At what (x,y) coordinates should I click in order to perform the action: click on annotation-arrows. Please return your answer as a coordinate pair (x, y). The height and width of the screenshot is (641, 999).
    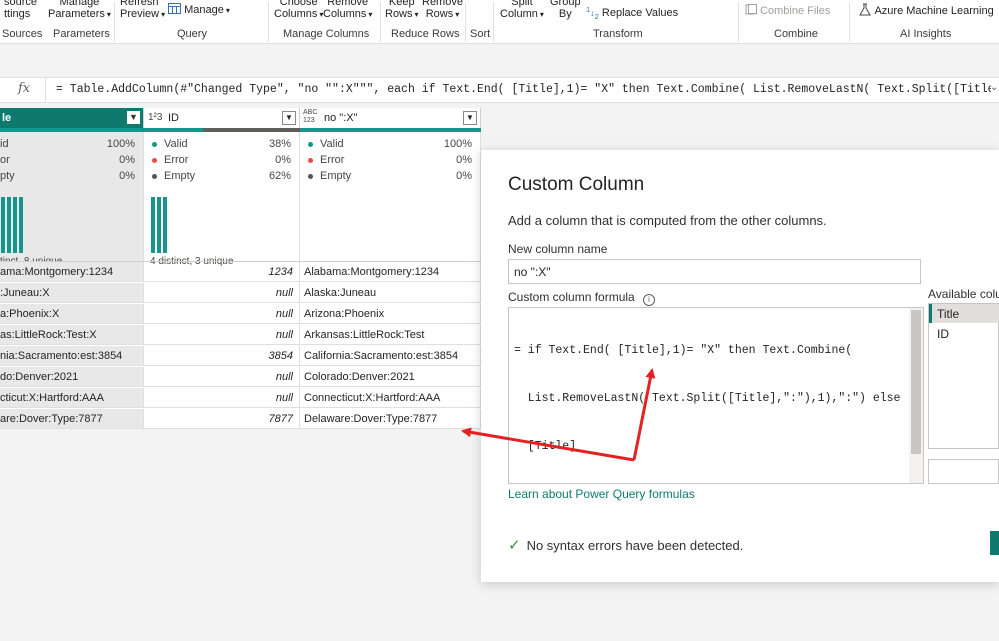
    Looking at the image, I should click on (558, 415).